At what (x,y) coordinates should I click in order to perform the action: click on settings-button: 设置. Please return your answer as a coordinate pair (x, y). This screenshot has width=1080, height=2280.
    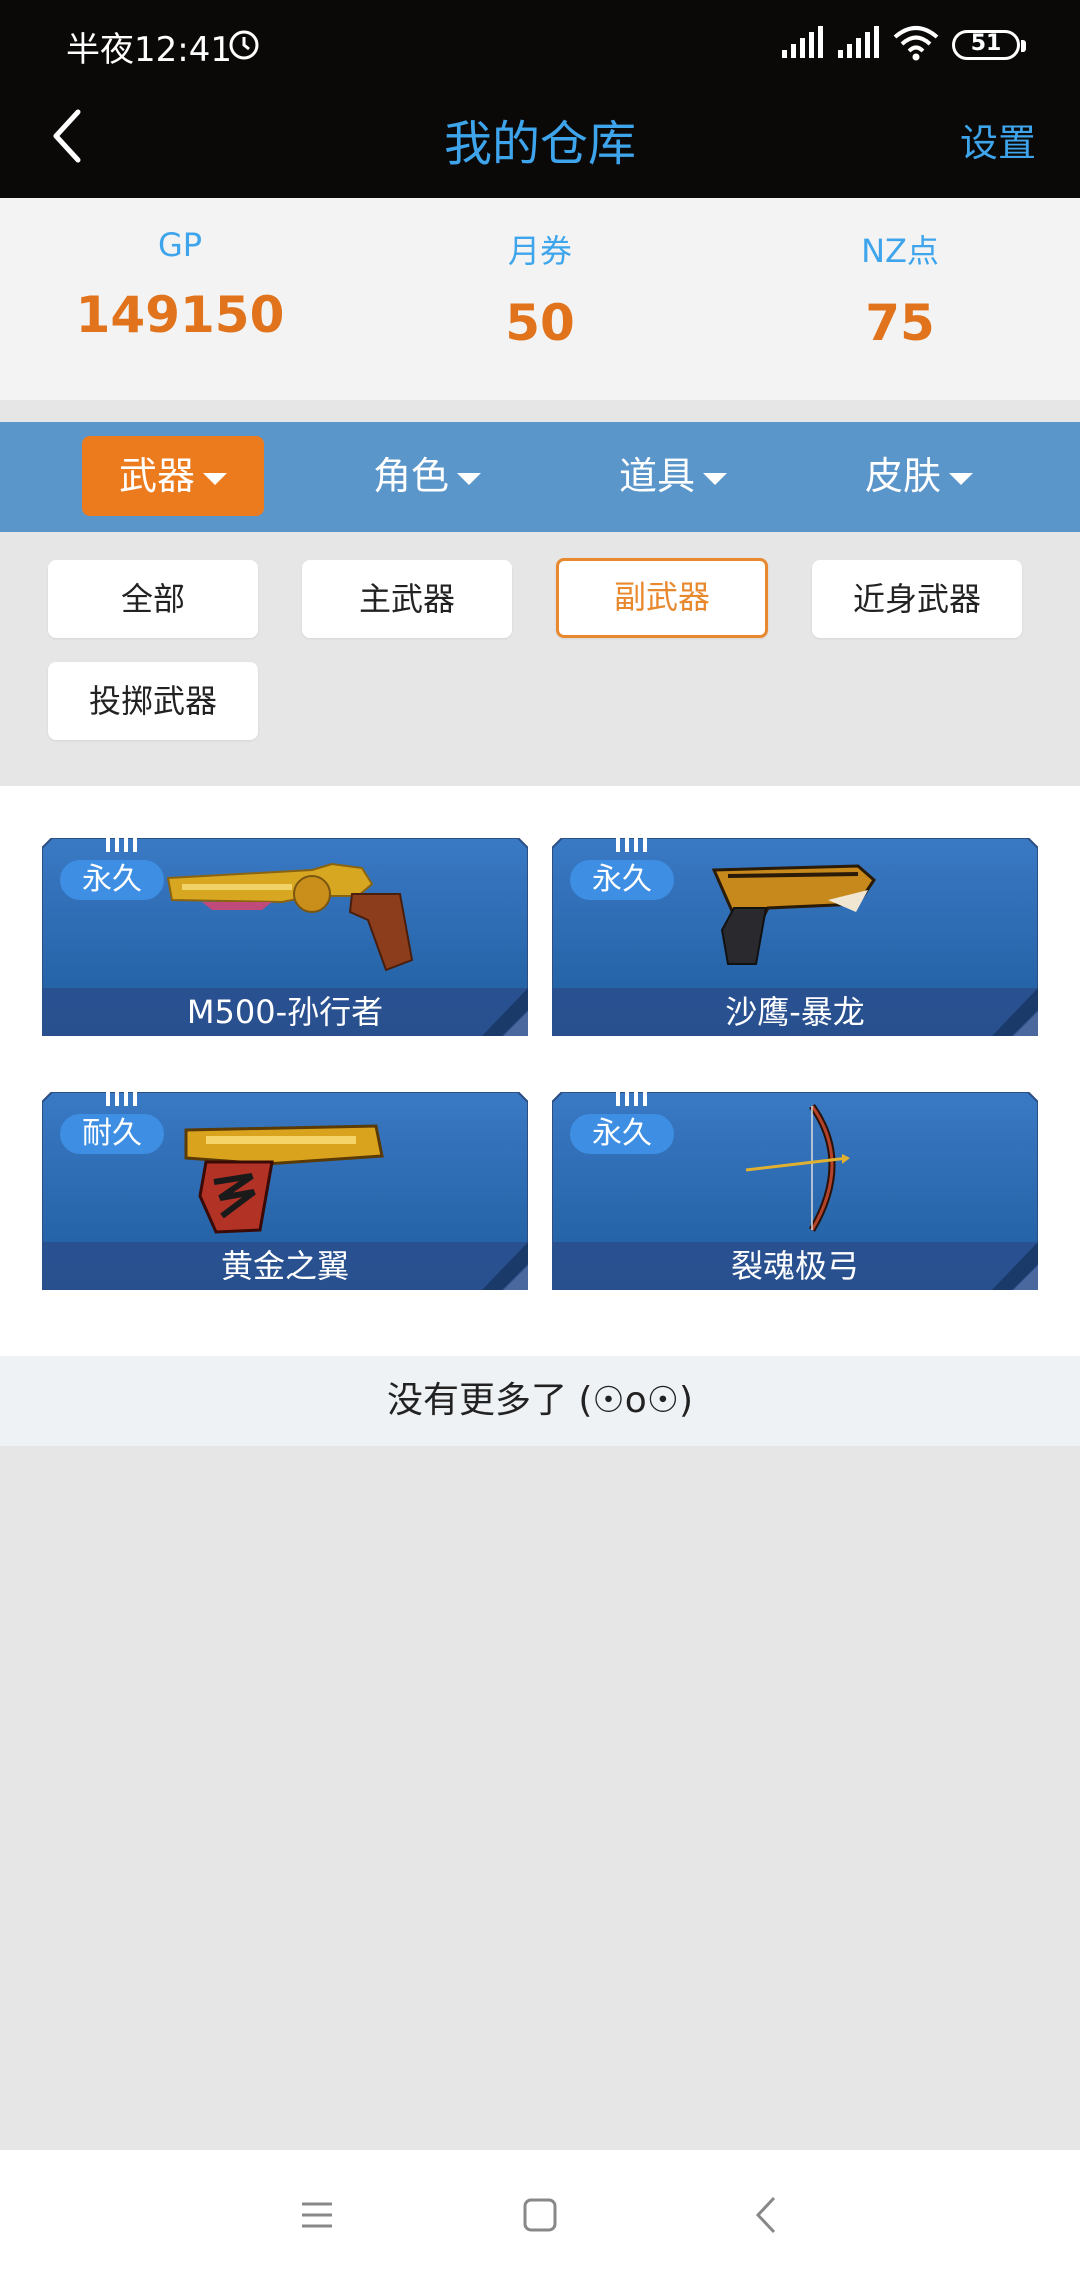
    Looking at the image, I should click on (998, 139).